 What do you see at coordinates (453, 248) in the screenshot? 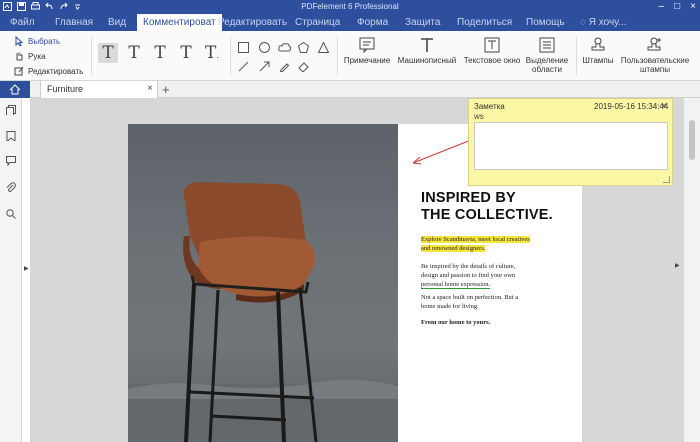
I see `highlighted-line-2: and renowned designers.` at bounding box center [453, 248].